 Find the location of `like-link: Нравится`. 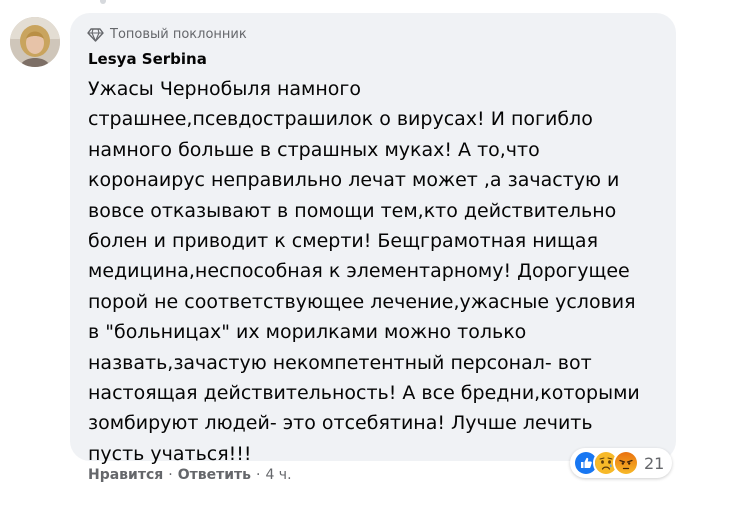

like-link: Нравится is located at coordinates (125, 475).